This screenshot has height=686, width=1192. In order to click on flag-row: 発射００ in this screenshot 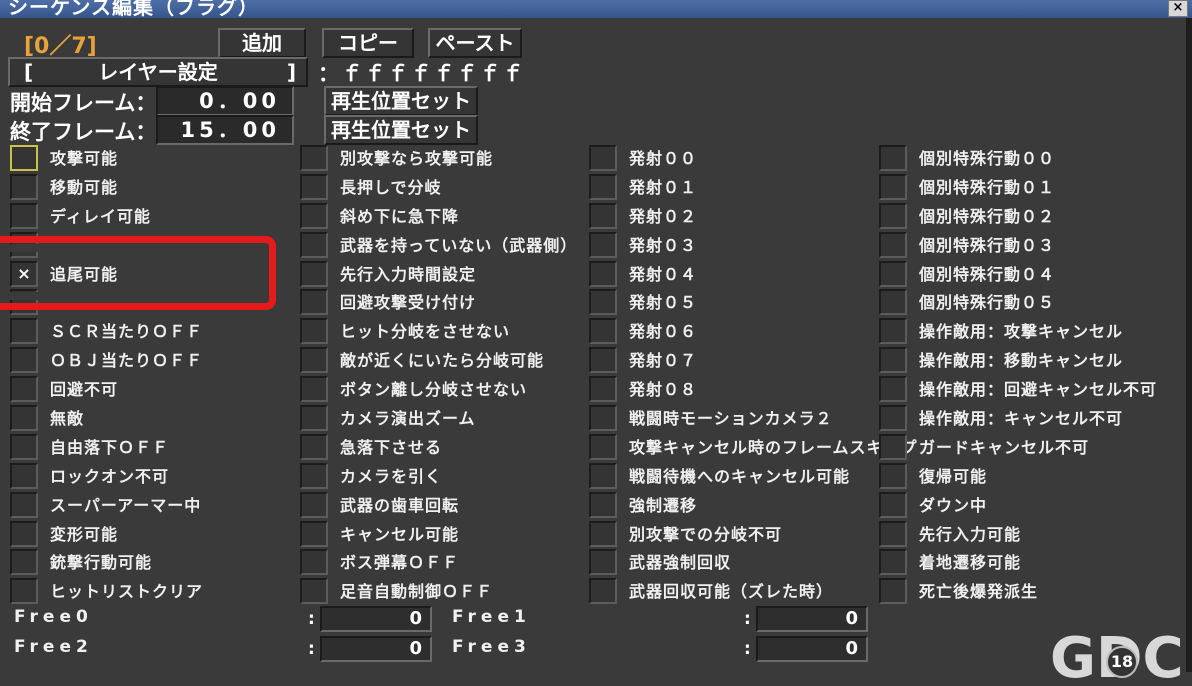, I will do `click(734, 156)`.